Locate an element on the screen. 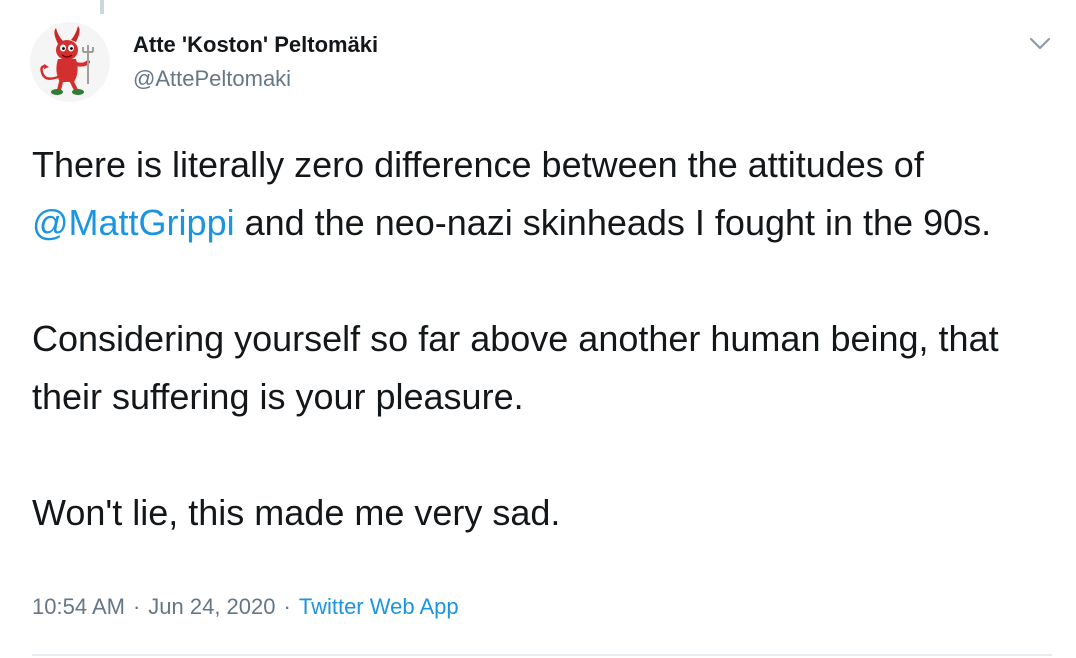 The height and width of the screenshot is (658, 1076). divider is located at coordinates (542, 655).